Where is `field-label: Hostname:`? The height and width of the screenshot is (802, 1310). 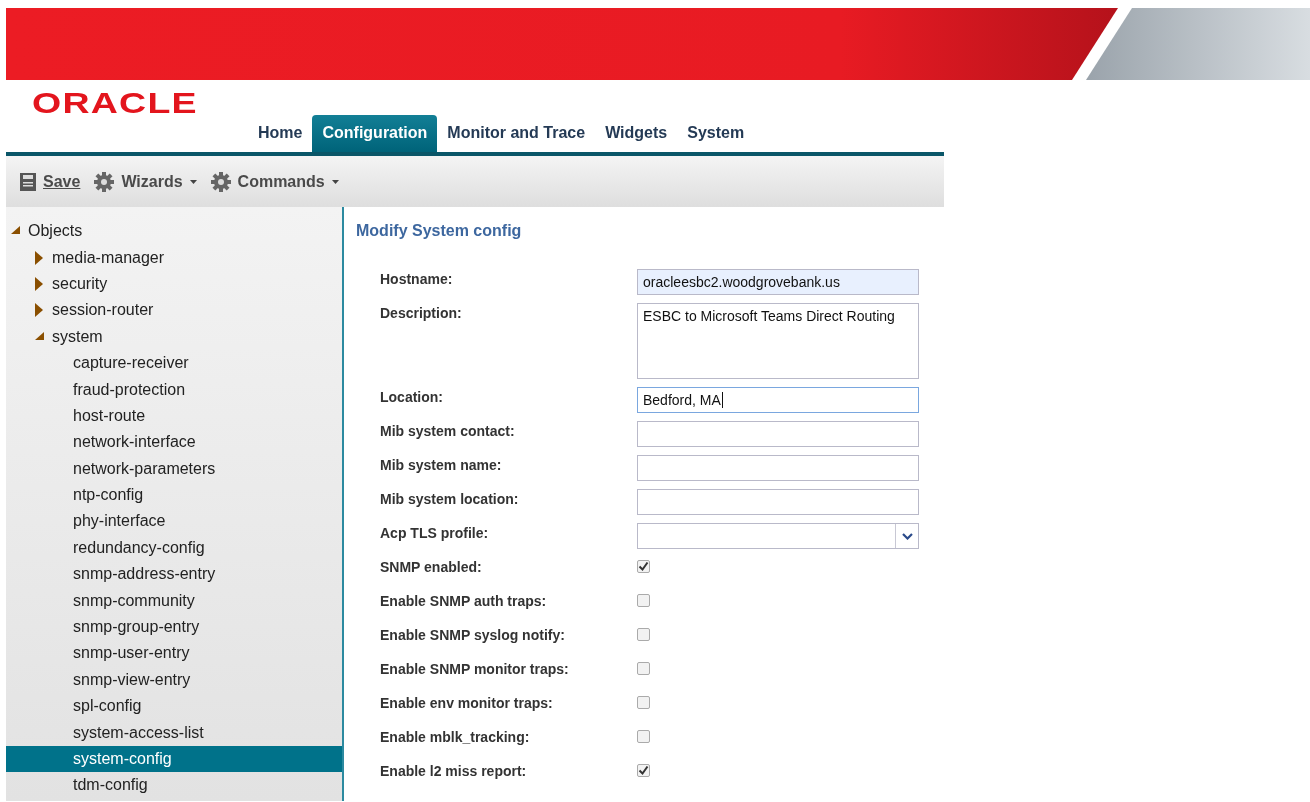 field-label: Hostname: is located at coordinates (416, 279).